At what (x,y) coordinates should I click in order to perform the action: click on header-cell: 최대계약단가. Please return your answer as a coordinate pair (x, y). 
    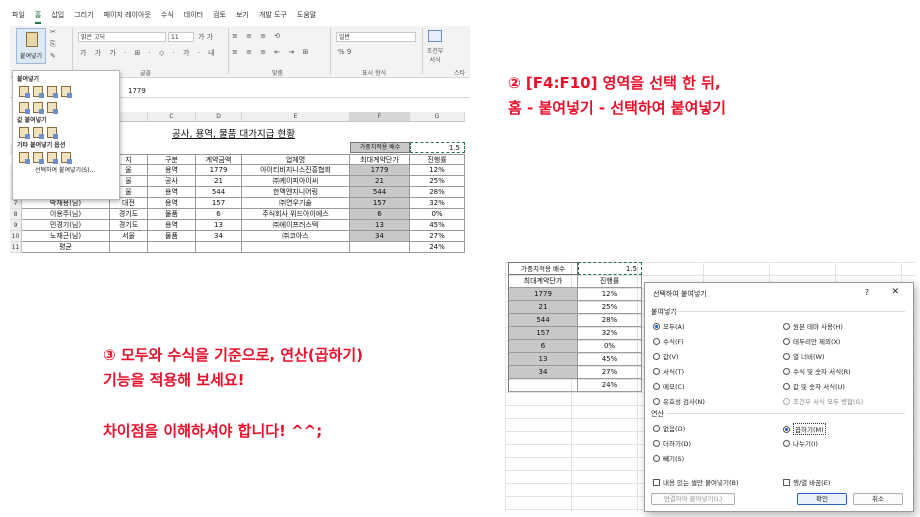
    Looking at the image, I should click on (380, 159).